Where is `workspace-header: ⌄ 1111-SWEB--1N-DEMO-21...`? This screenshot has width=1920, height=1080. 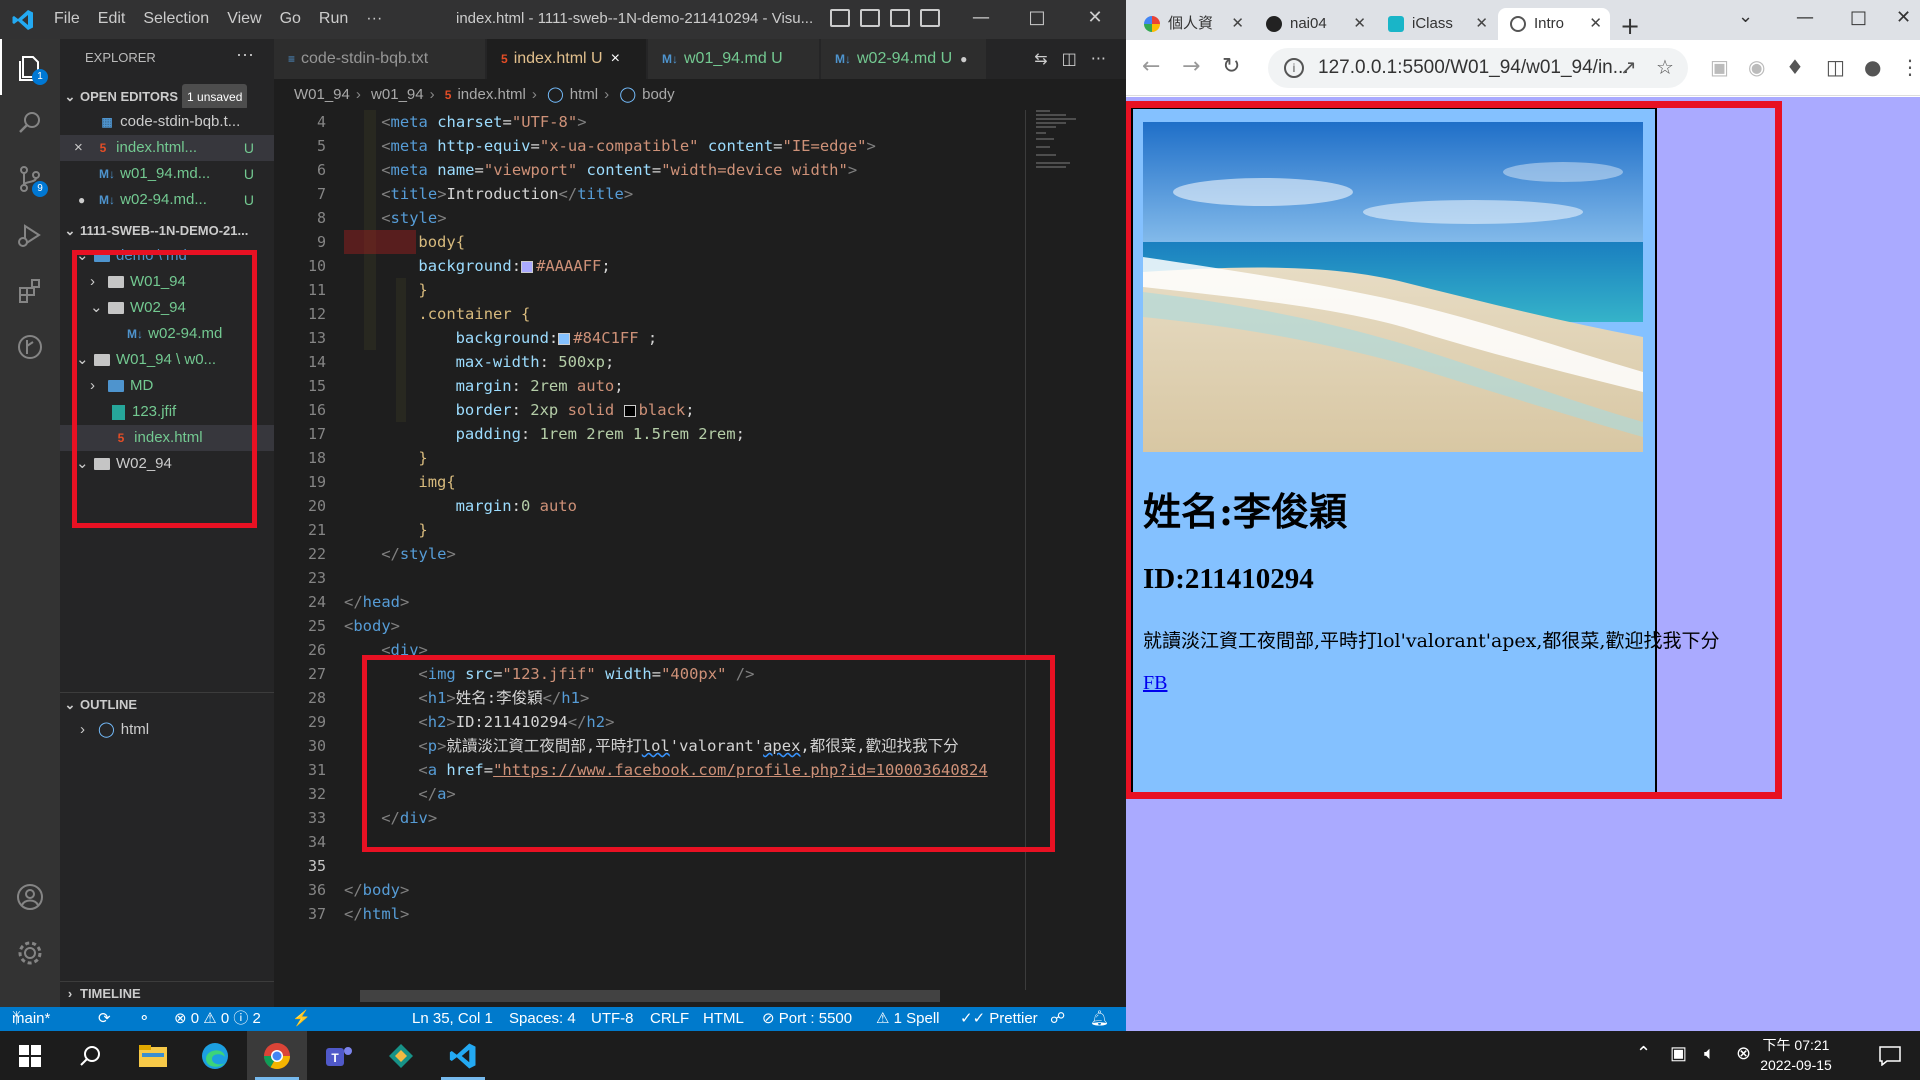 workspace-header: ⌄ 1111-SWEB--1N-DEMO-21... is located at coordinates (167, 231).